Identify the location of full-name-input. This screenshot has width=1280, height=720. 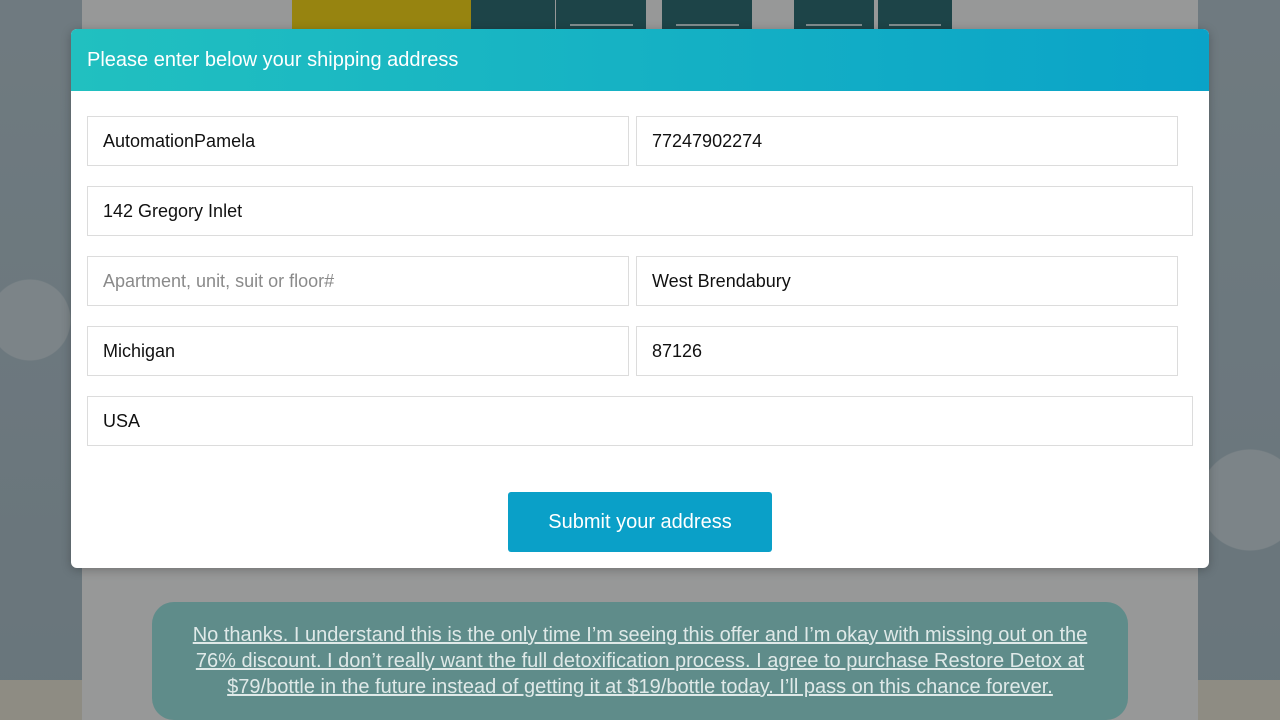
(358, 141).